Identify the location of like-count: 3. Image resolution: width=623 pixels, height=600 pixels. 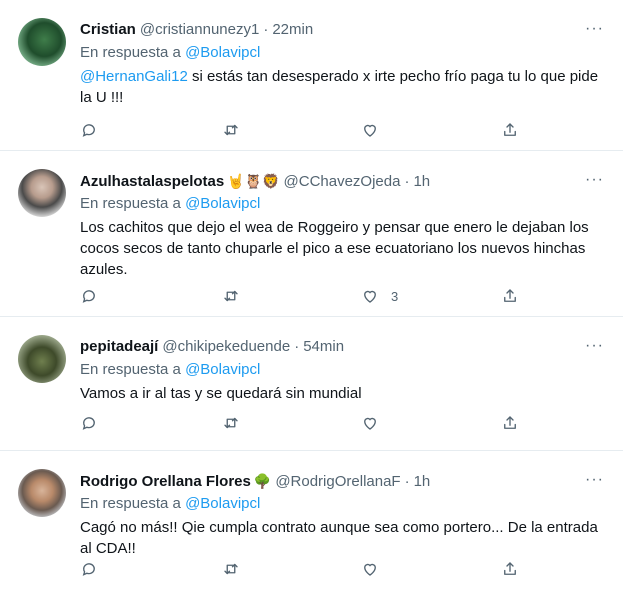
(395, 296).